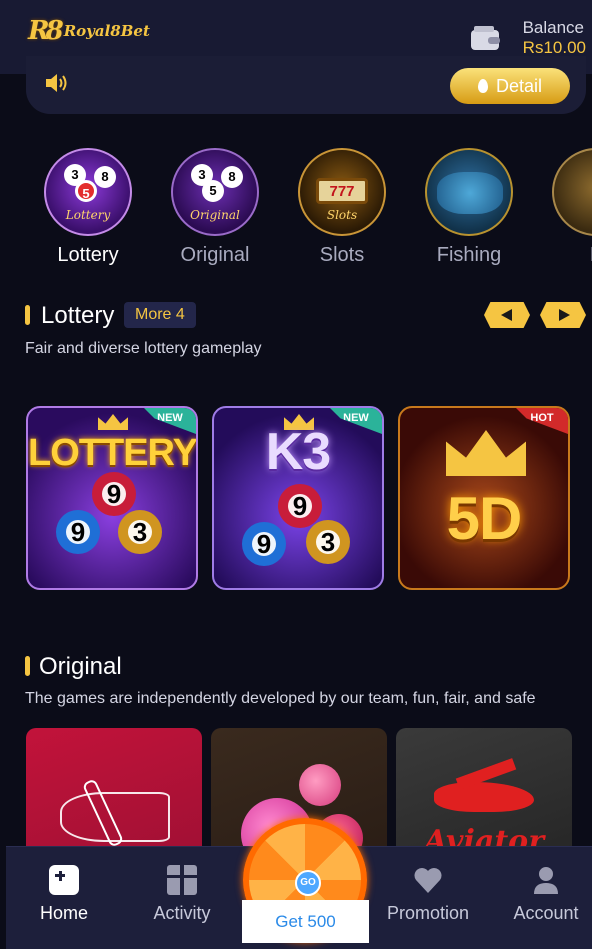 The image size is (592, 949). Describe the element at coordinates (215, 255) in the screenshot. I see `category-label: Original` at that location.